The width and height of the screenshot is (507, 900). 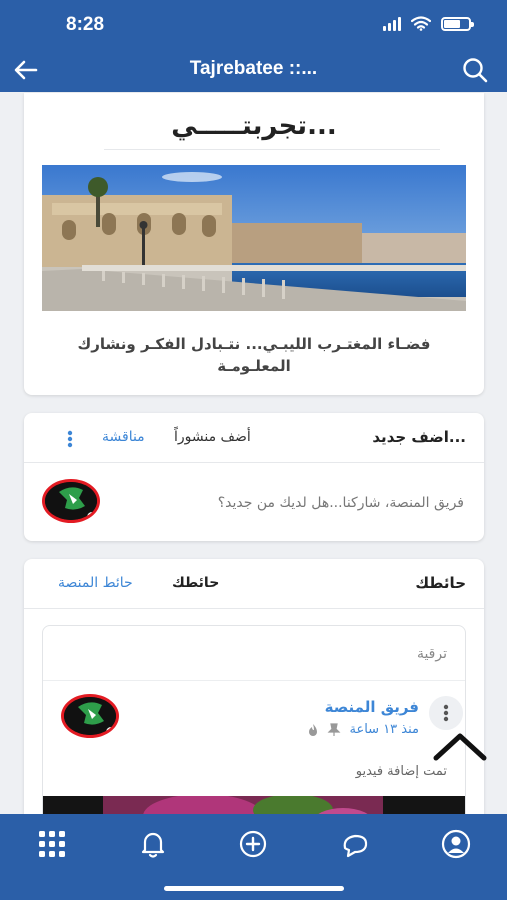 I want to click on post-time: منذ ١٣ ساعة, so click(x=384, y=729).